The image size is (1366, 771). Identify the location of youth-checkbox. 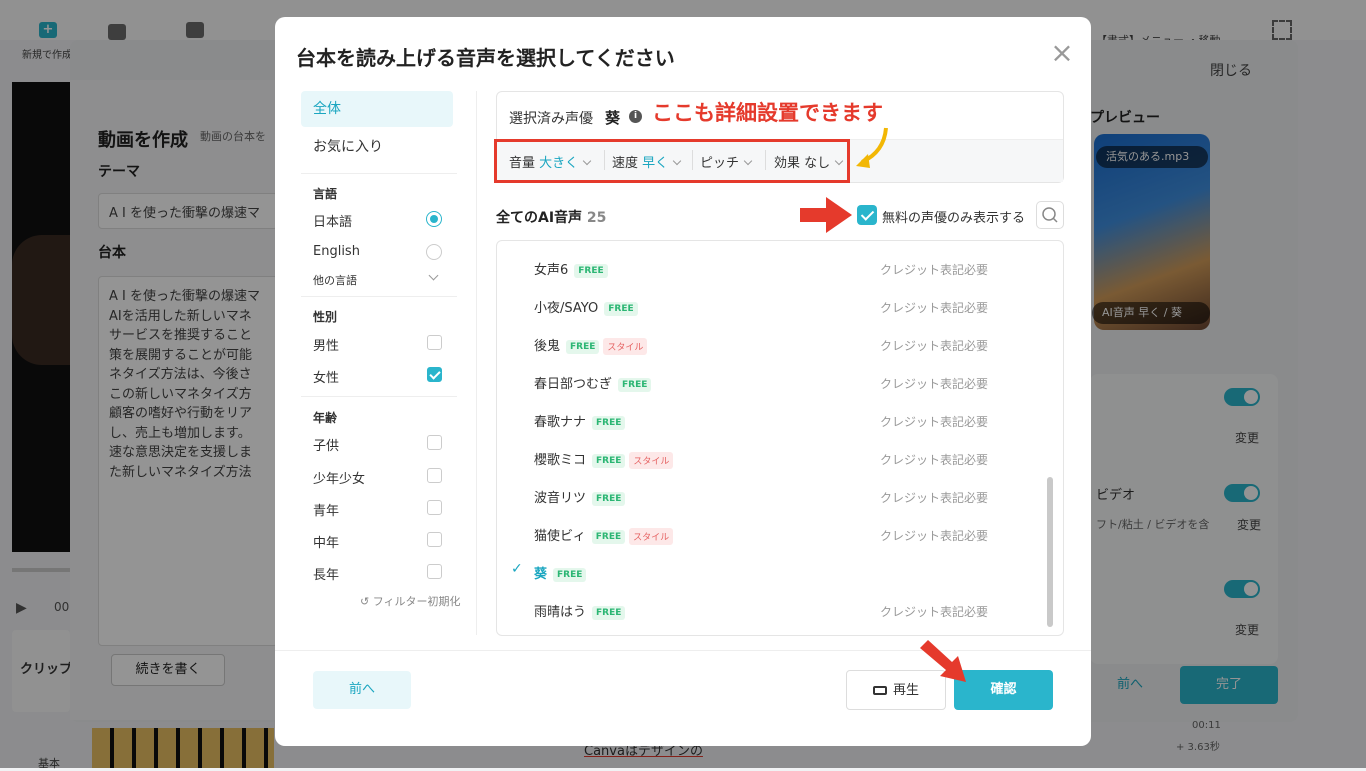
(434, 475).